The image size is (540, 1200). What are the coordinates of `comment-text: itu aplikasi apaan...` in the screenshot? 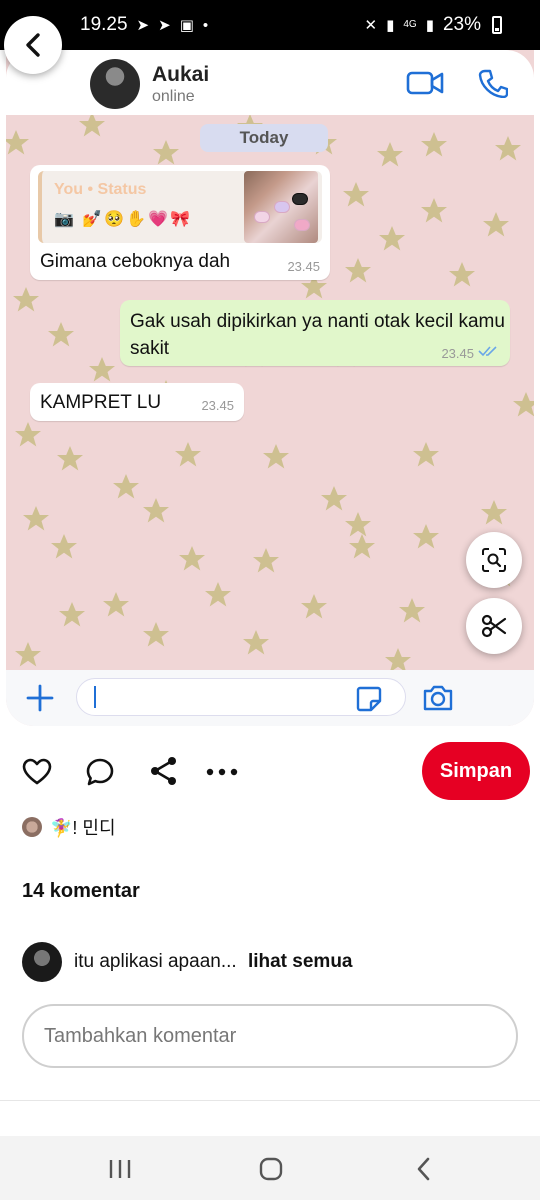 It's located at (155, 961).